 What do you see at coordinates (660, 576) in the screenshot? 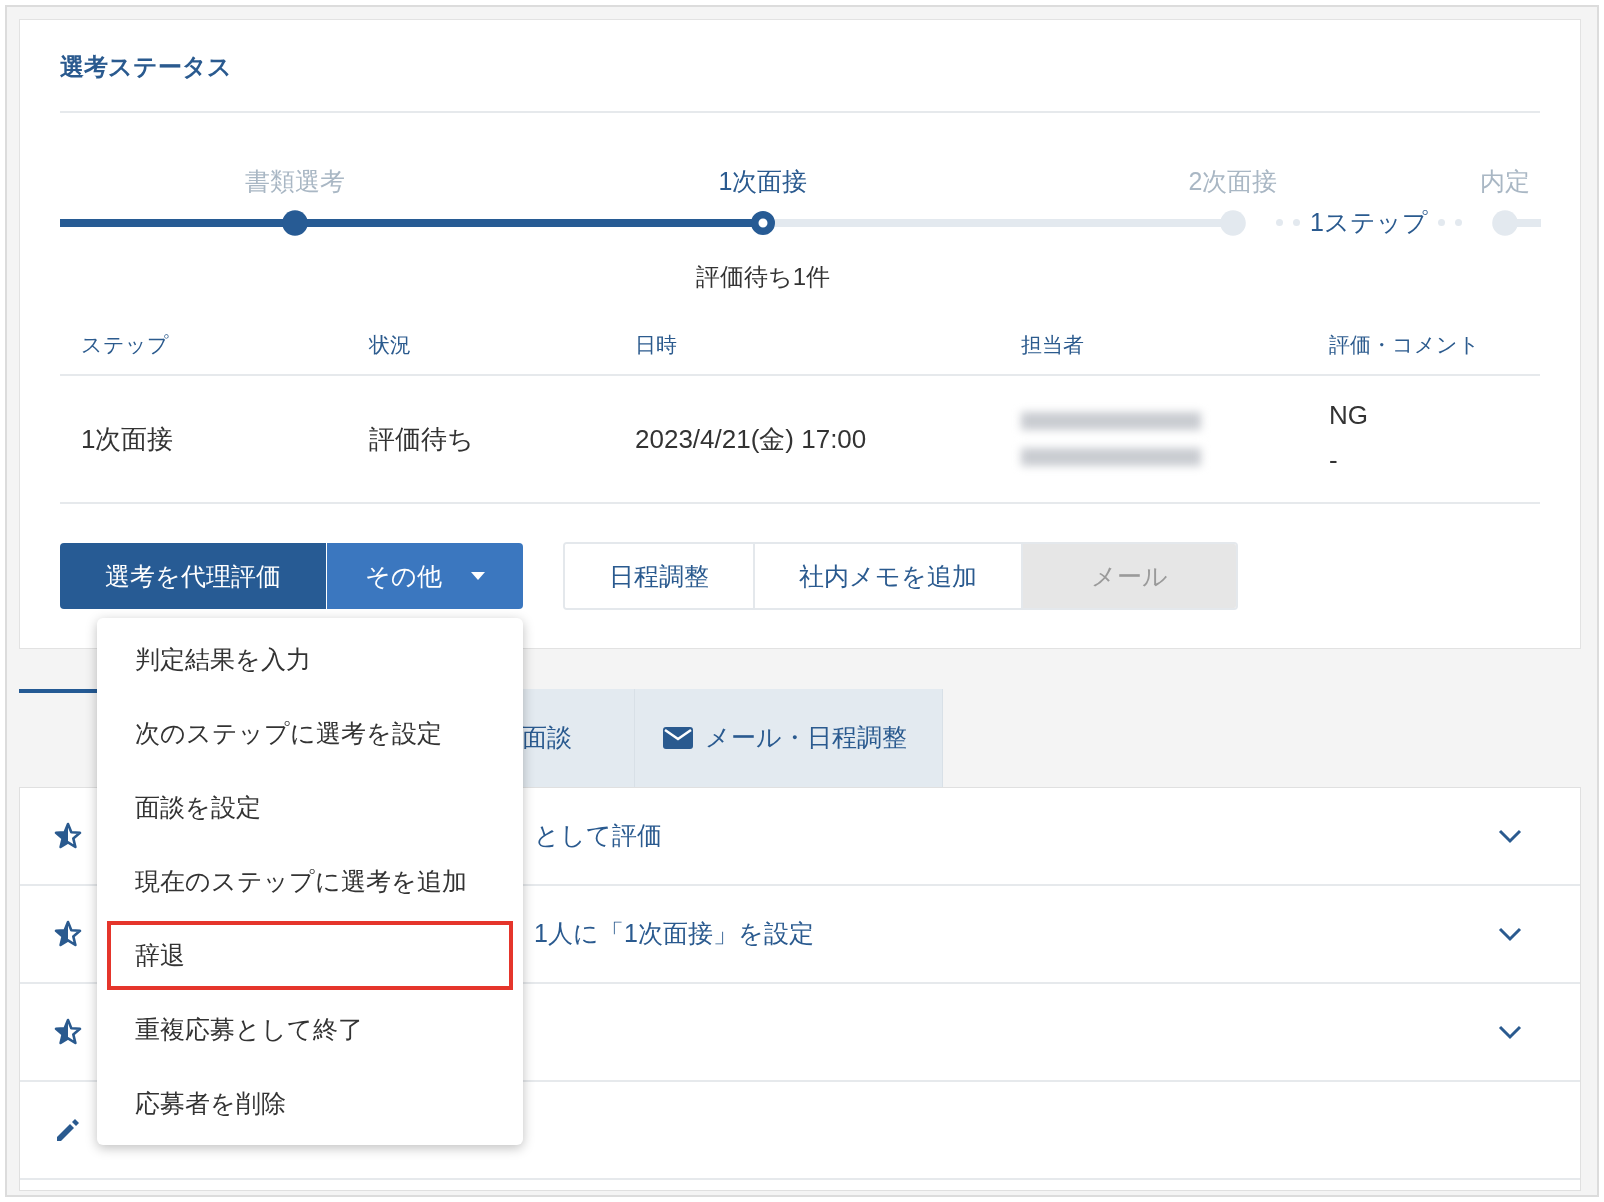
I see `action-button: 日程調整` at bounding box center [660, 576].